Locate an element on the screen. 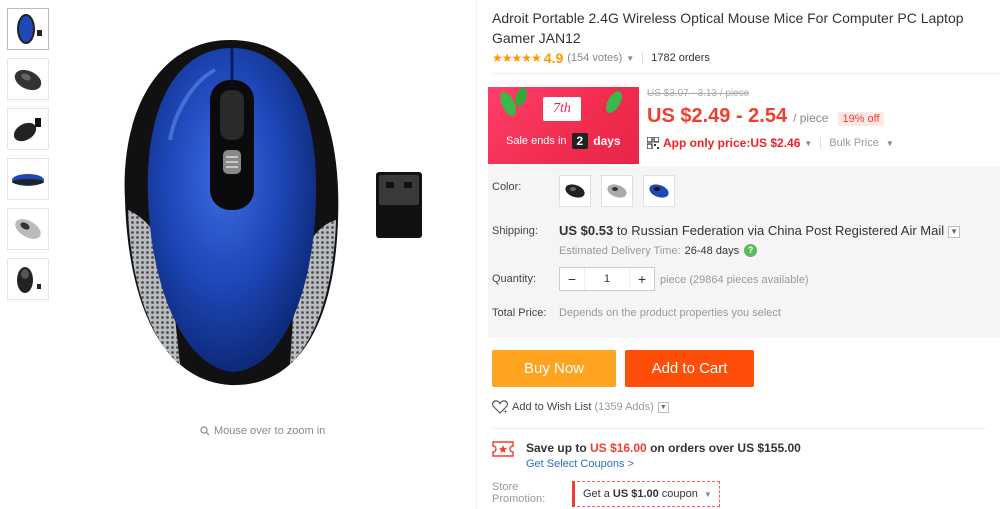  help-icon: ? is located at coordinates (751, 250).